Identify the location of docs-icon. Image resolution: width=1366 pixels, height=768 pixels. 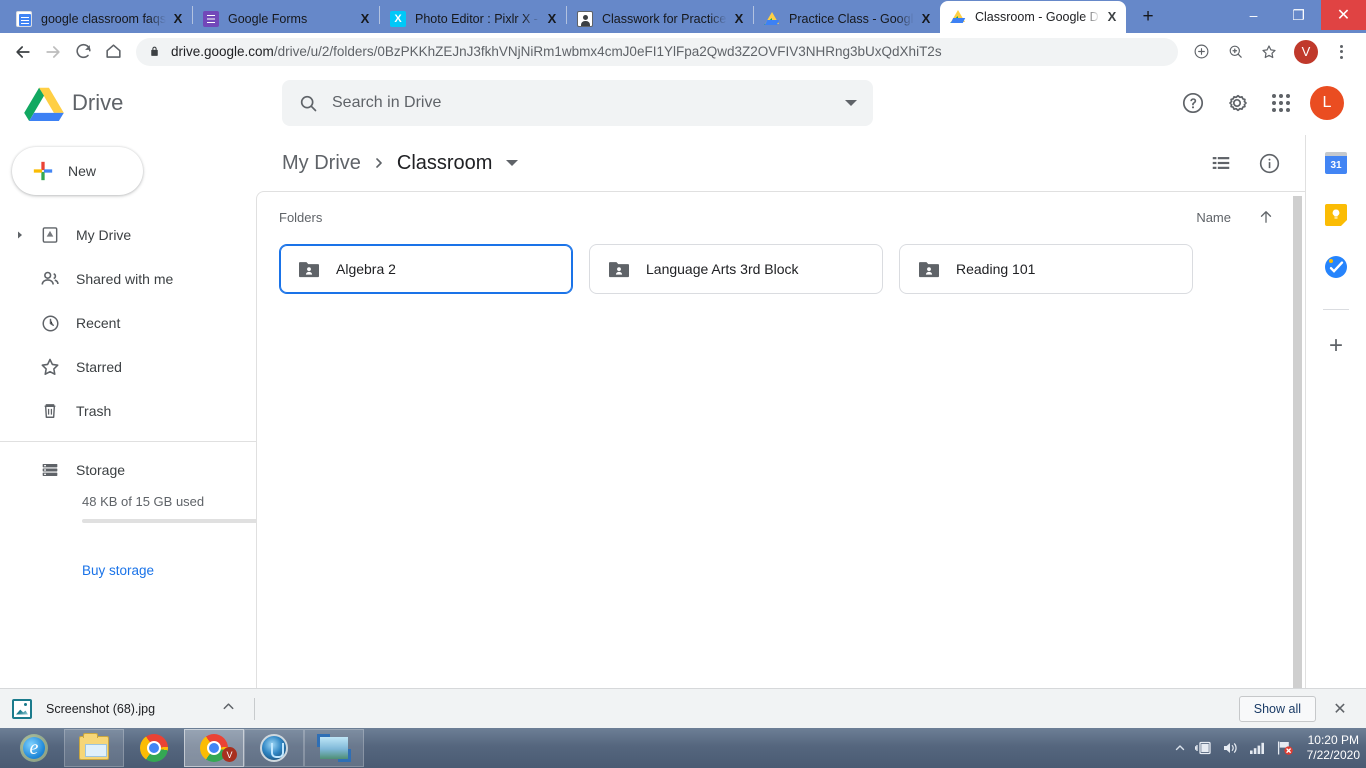
(24, 18).